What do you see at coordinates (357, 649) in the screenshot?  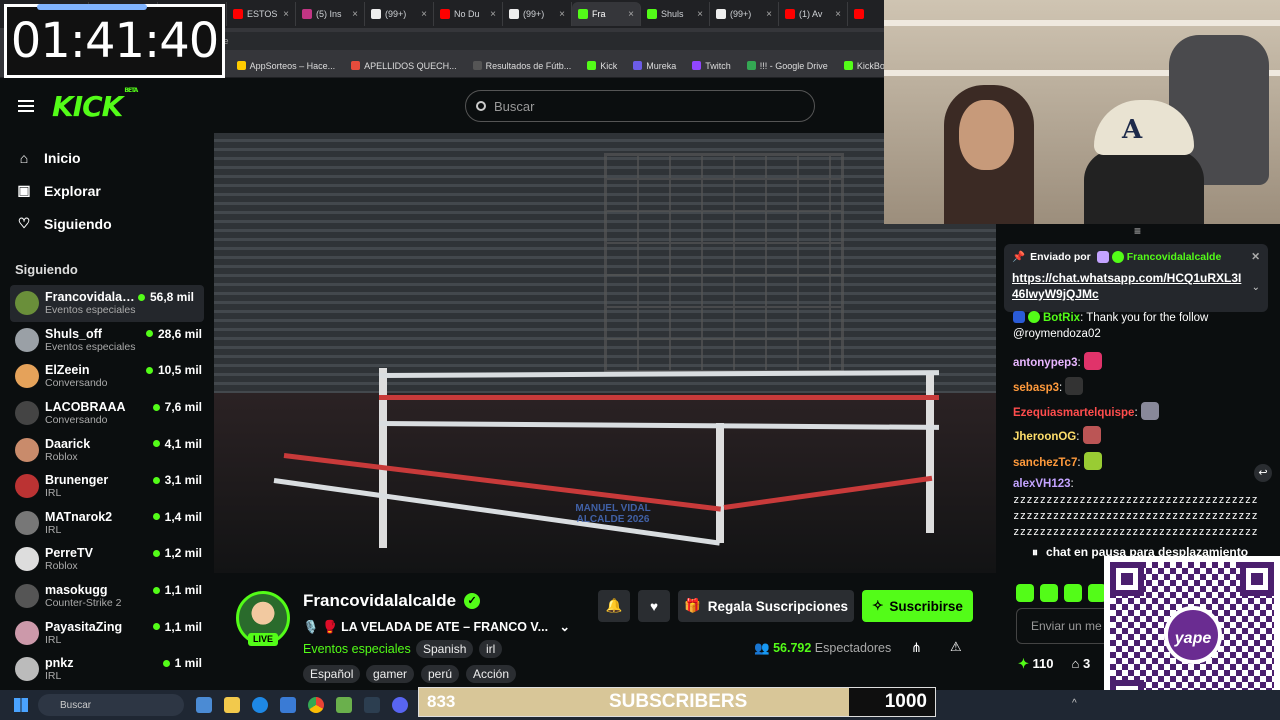 I see `stream-category: Eventos especiales` at bounding box center [357, 649].